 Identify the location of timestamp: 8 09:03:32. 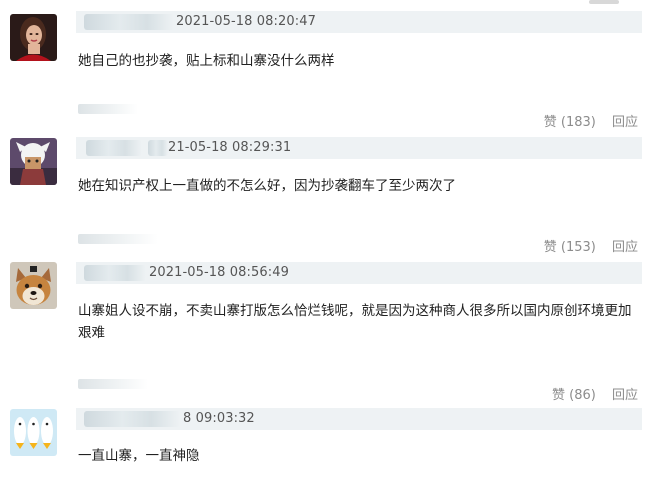
(219, 418).